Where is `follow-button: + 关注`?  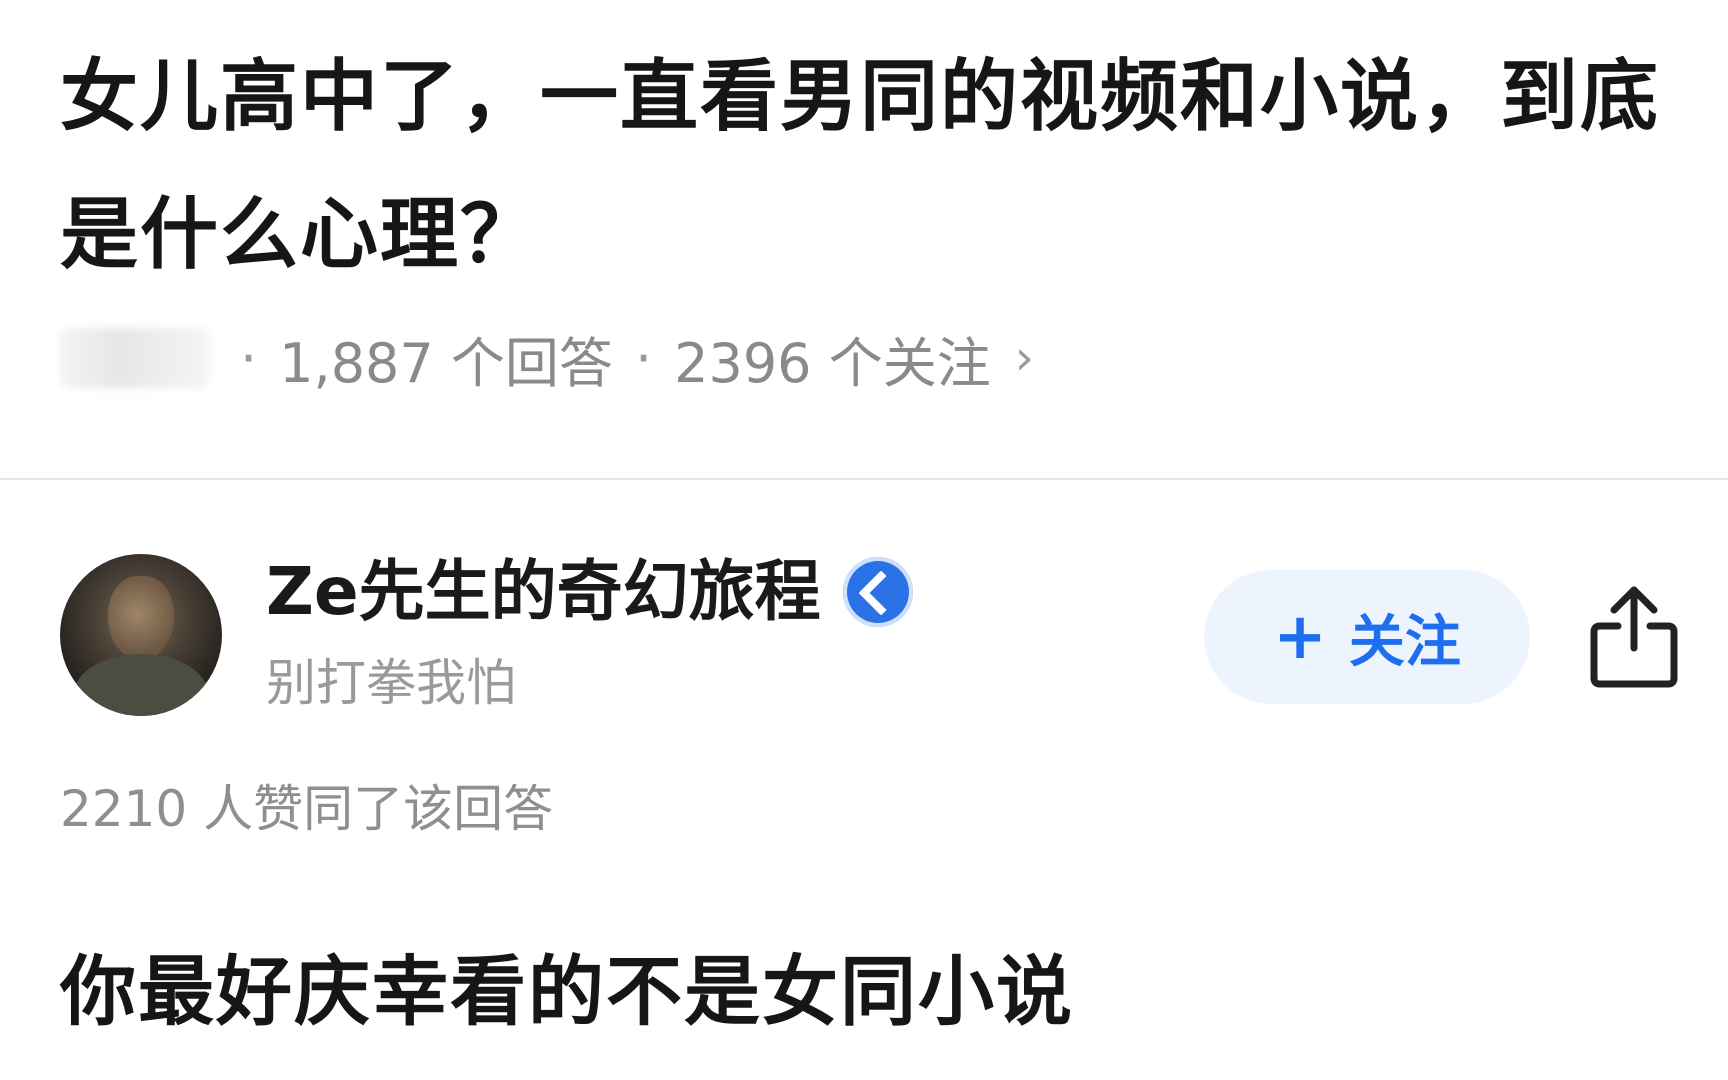
follow-button: + 关注 is located at coordinates (1367, 637).